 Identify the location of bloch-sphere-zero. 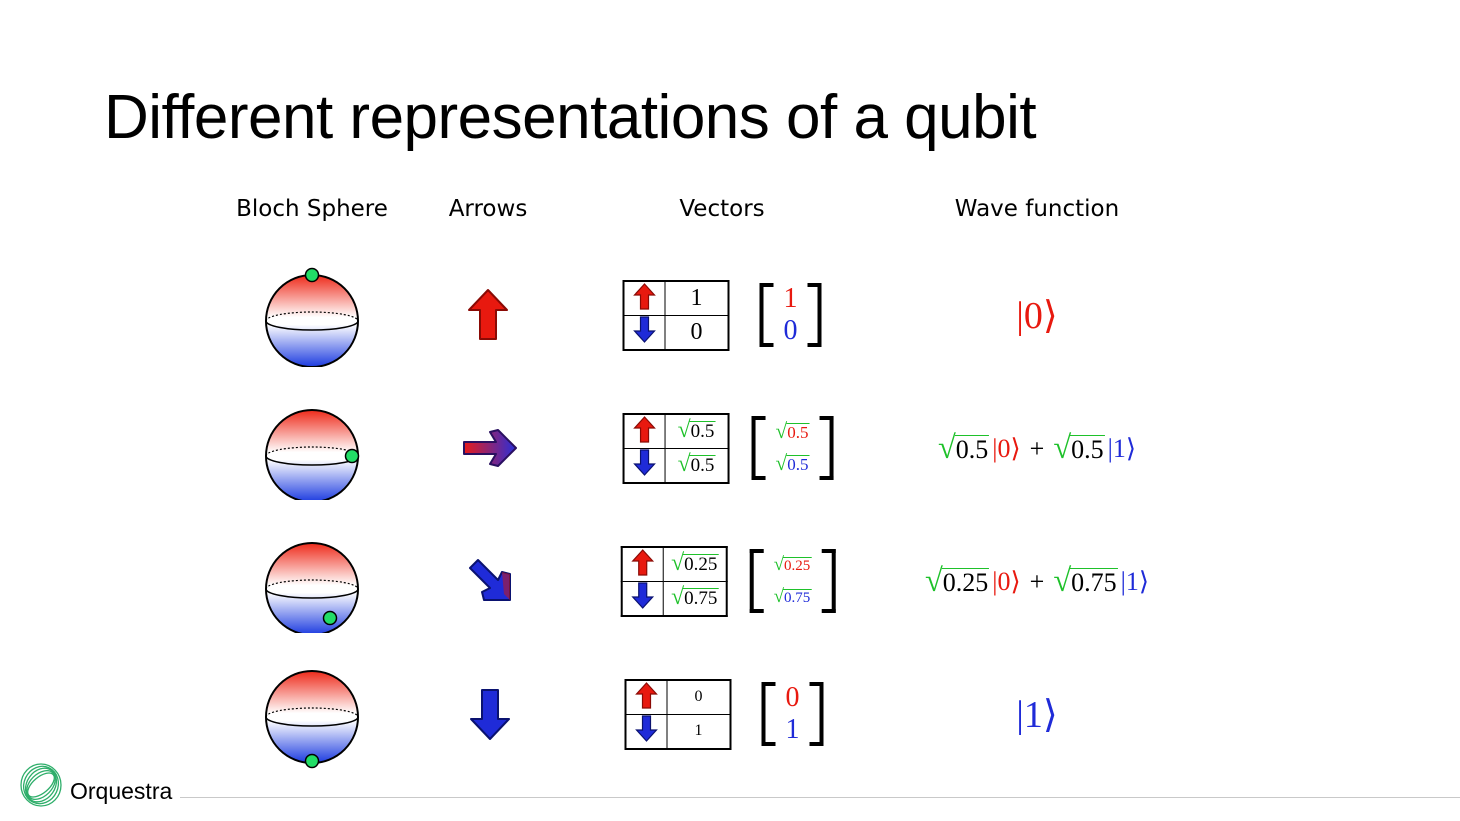
(312, 315).